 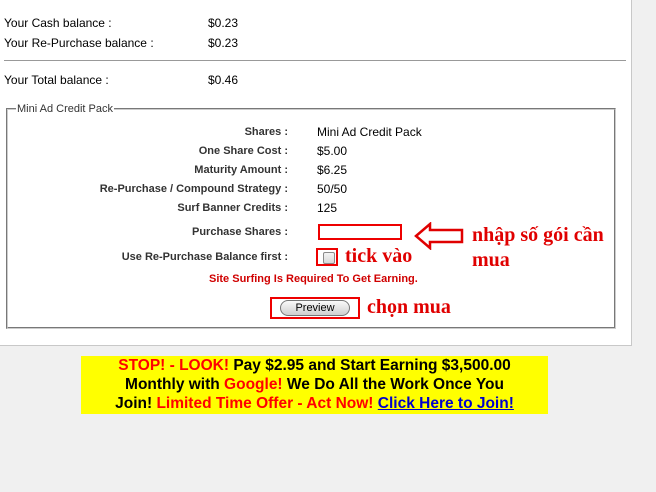 What do you see at coordinates (332, 189) in the screenshot?
I see `compound-strategy-value: 50/50` at bounding box center [332, 189].